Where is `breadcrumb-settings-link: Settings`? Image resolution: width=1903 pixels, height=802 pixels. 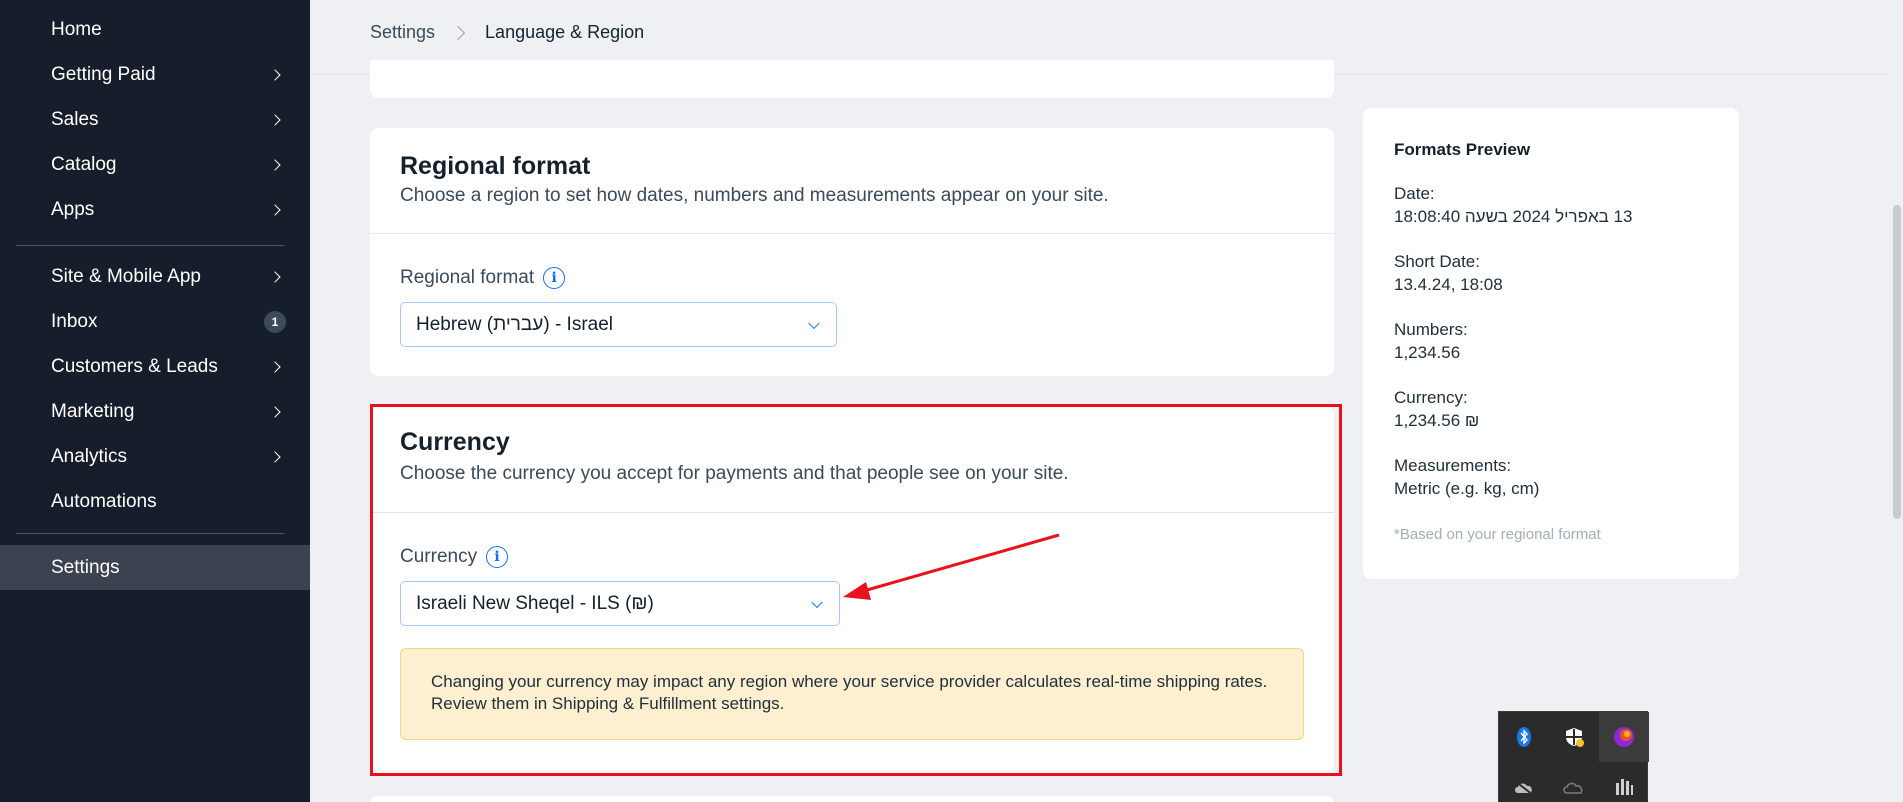 breadcrumb-settings-link: Settings is located at coordinates (402, 32).